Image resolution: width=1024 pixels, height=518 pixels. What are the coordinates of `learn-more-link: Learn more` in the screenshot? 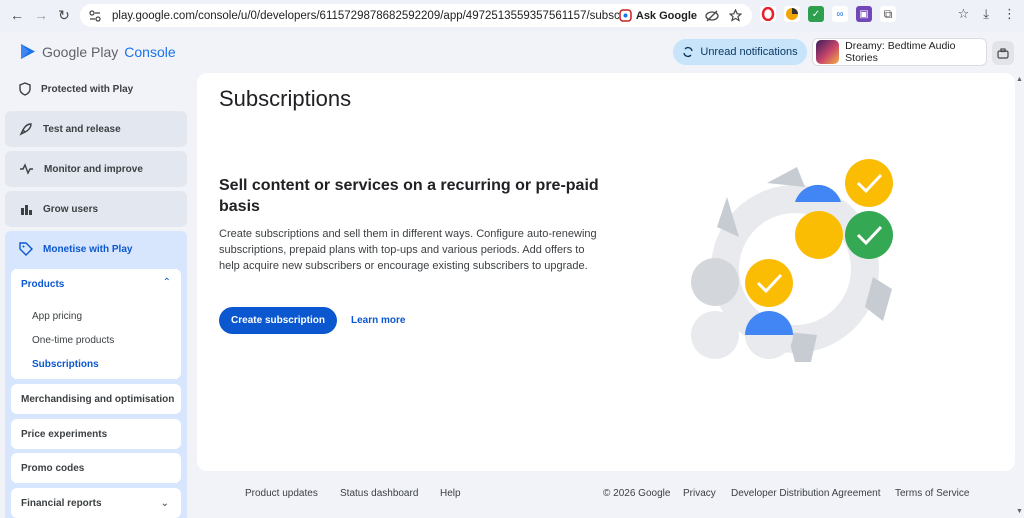 It's located at (378, 320).